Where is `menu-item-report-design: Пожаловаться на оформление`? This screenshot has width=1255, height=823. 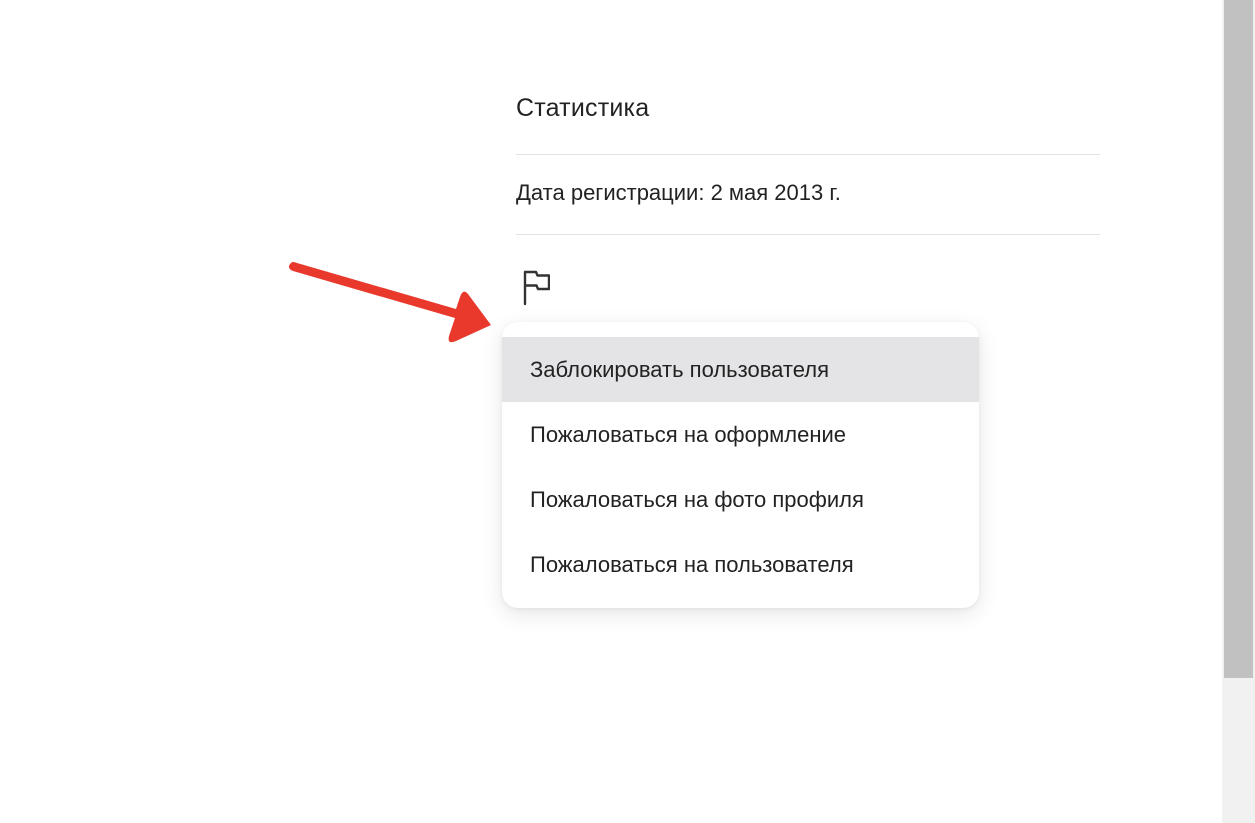 menu-item-report-design: Пожаловаться на оформление is located at coordinates (740, 434).